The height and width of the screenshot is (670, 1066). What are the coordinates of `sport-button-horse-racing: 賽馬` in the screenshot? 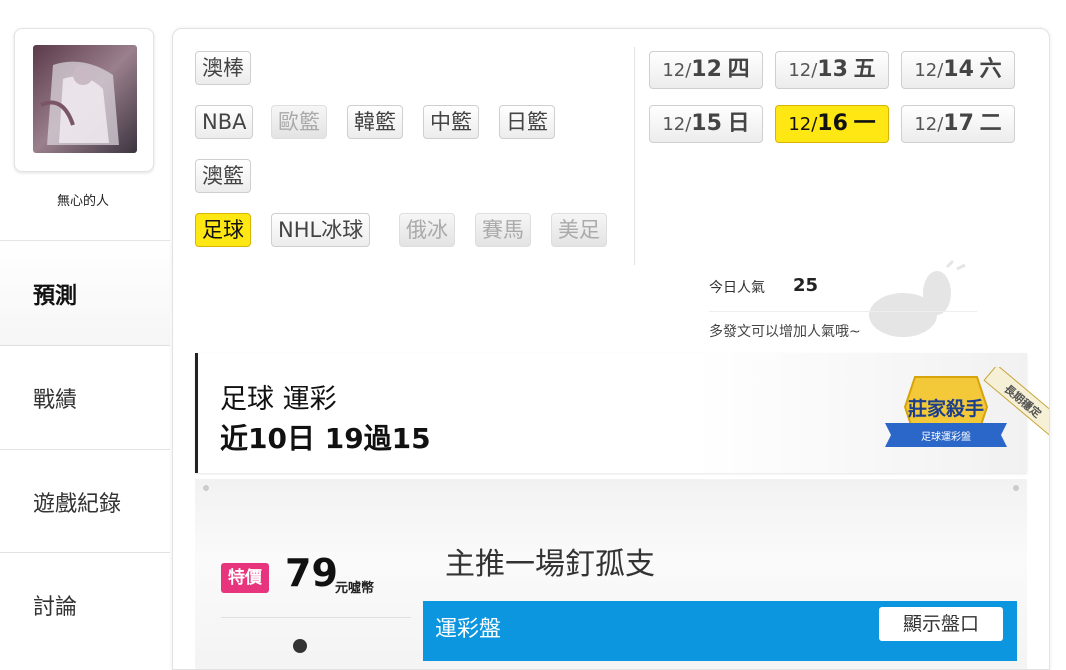 It's located at (503, 230).